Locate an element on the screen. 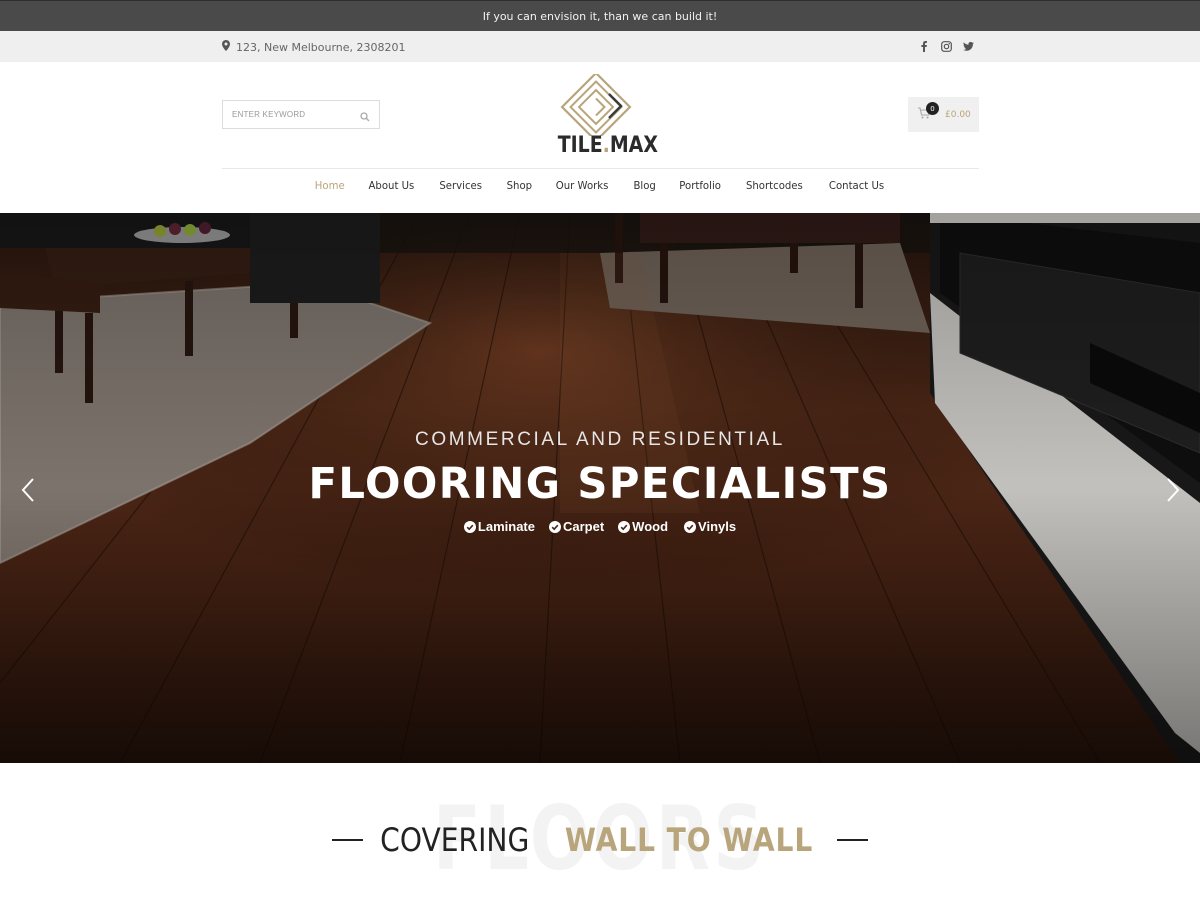  info-bar: 123, New Melbourne, 2308201 is located at coordinates (600, 46).